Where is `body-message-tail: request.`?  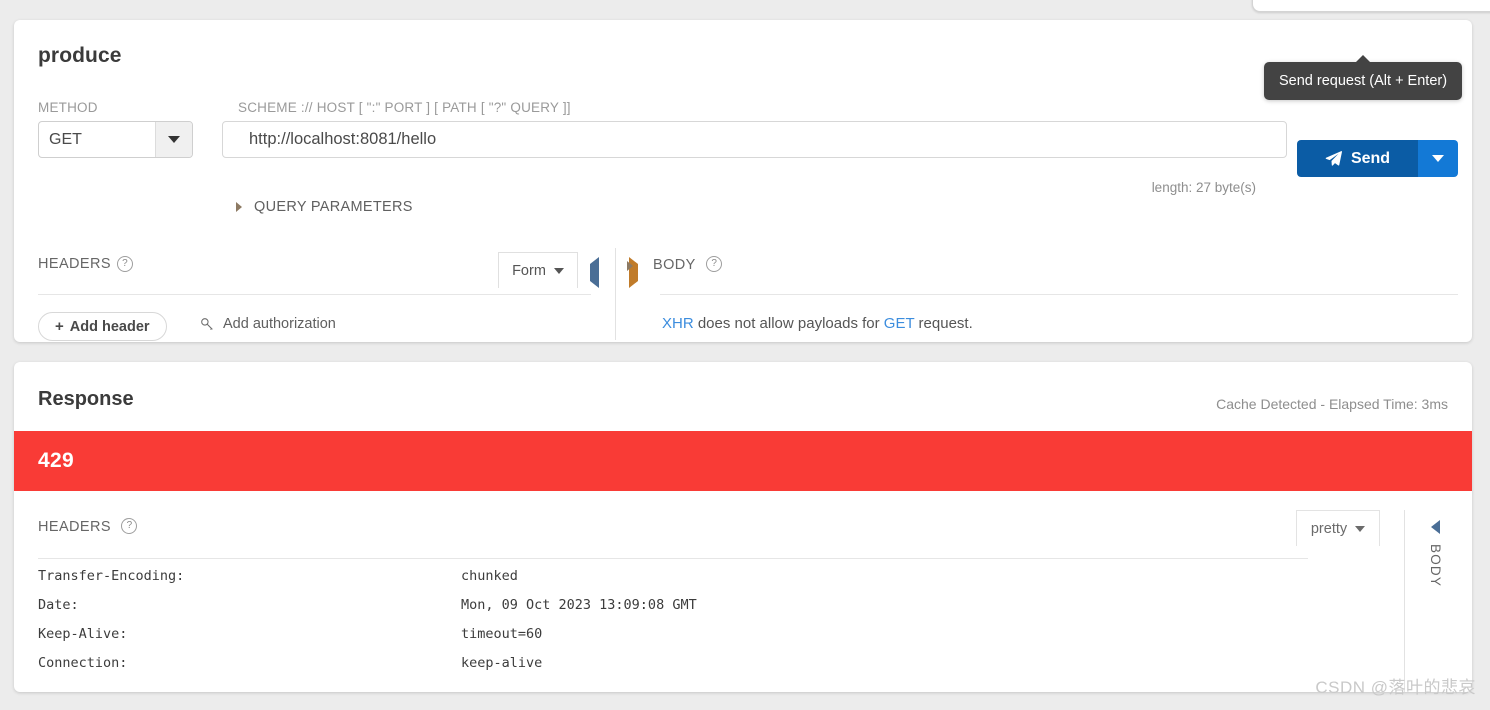
body-message-tail: request. is located at coordinates (943, 323).